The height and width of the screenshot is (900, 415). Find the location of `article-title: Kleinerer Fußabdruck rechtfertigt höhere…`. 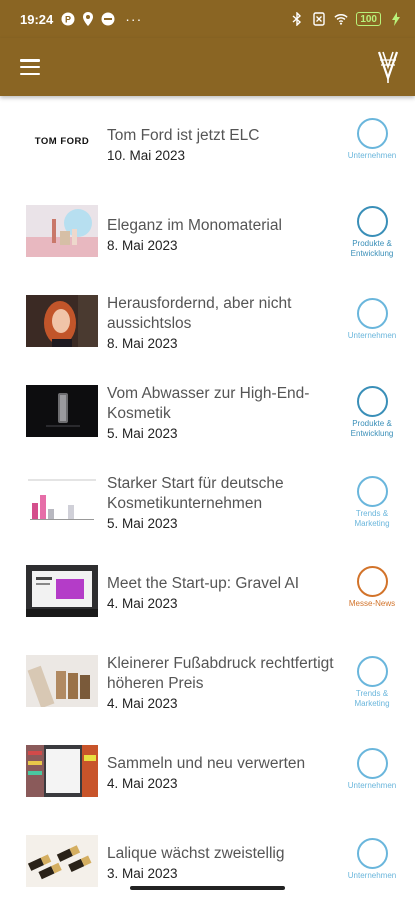

article-title: Kleinerer Fußabdruck rechtfertigt höhere… is located at coordinates (220, 673).